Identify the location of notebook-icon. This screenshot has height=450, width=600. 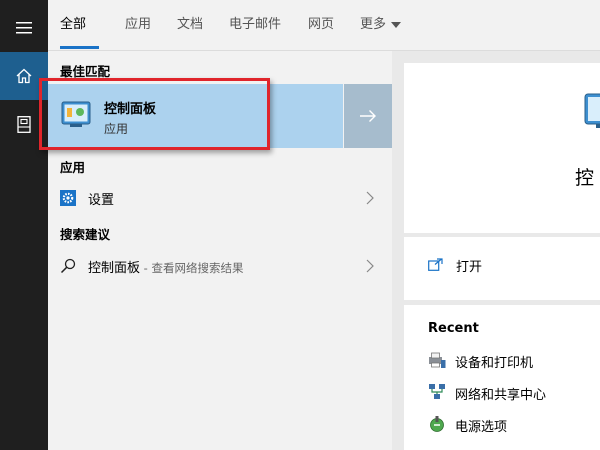
(24, 124).